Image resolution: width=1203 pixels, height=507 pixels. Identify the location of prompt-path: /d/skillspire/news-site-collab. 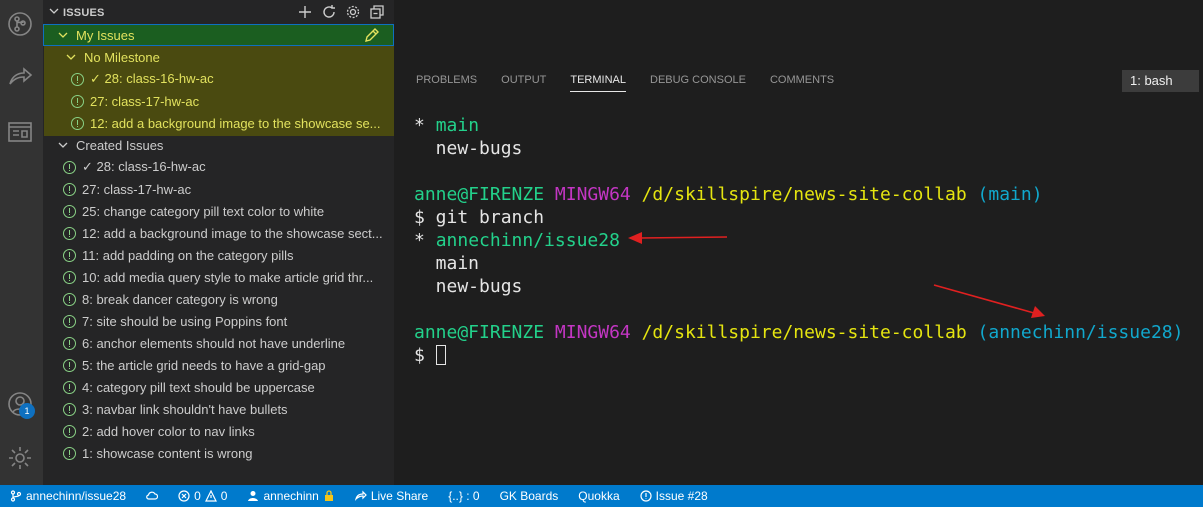
(804, 194).